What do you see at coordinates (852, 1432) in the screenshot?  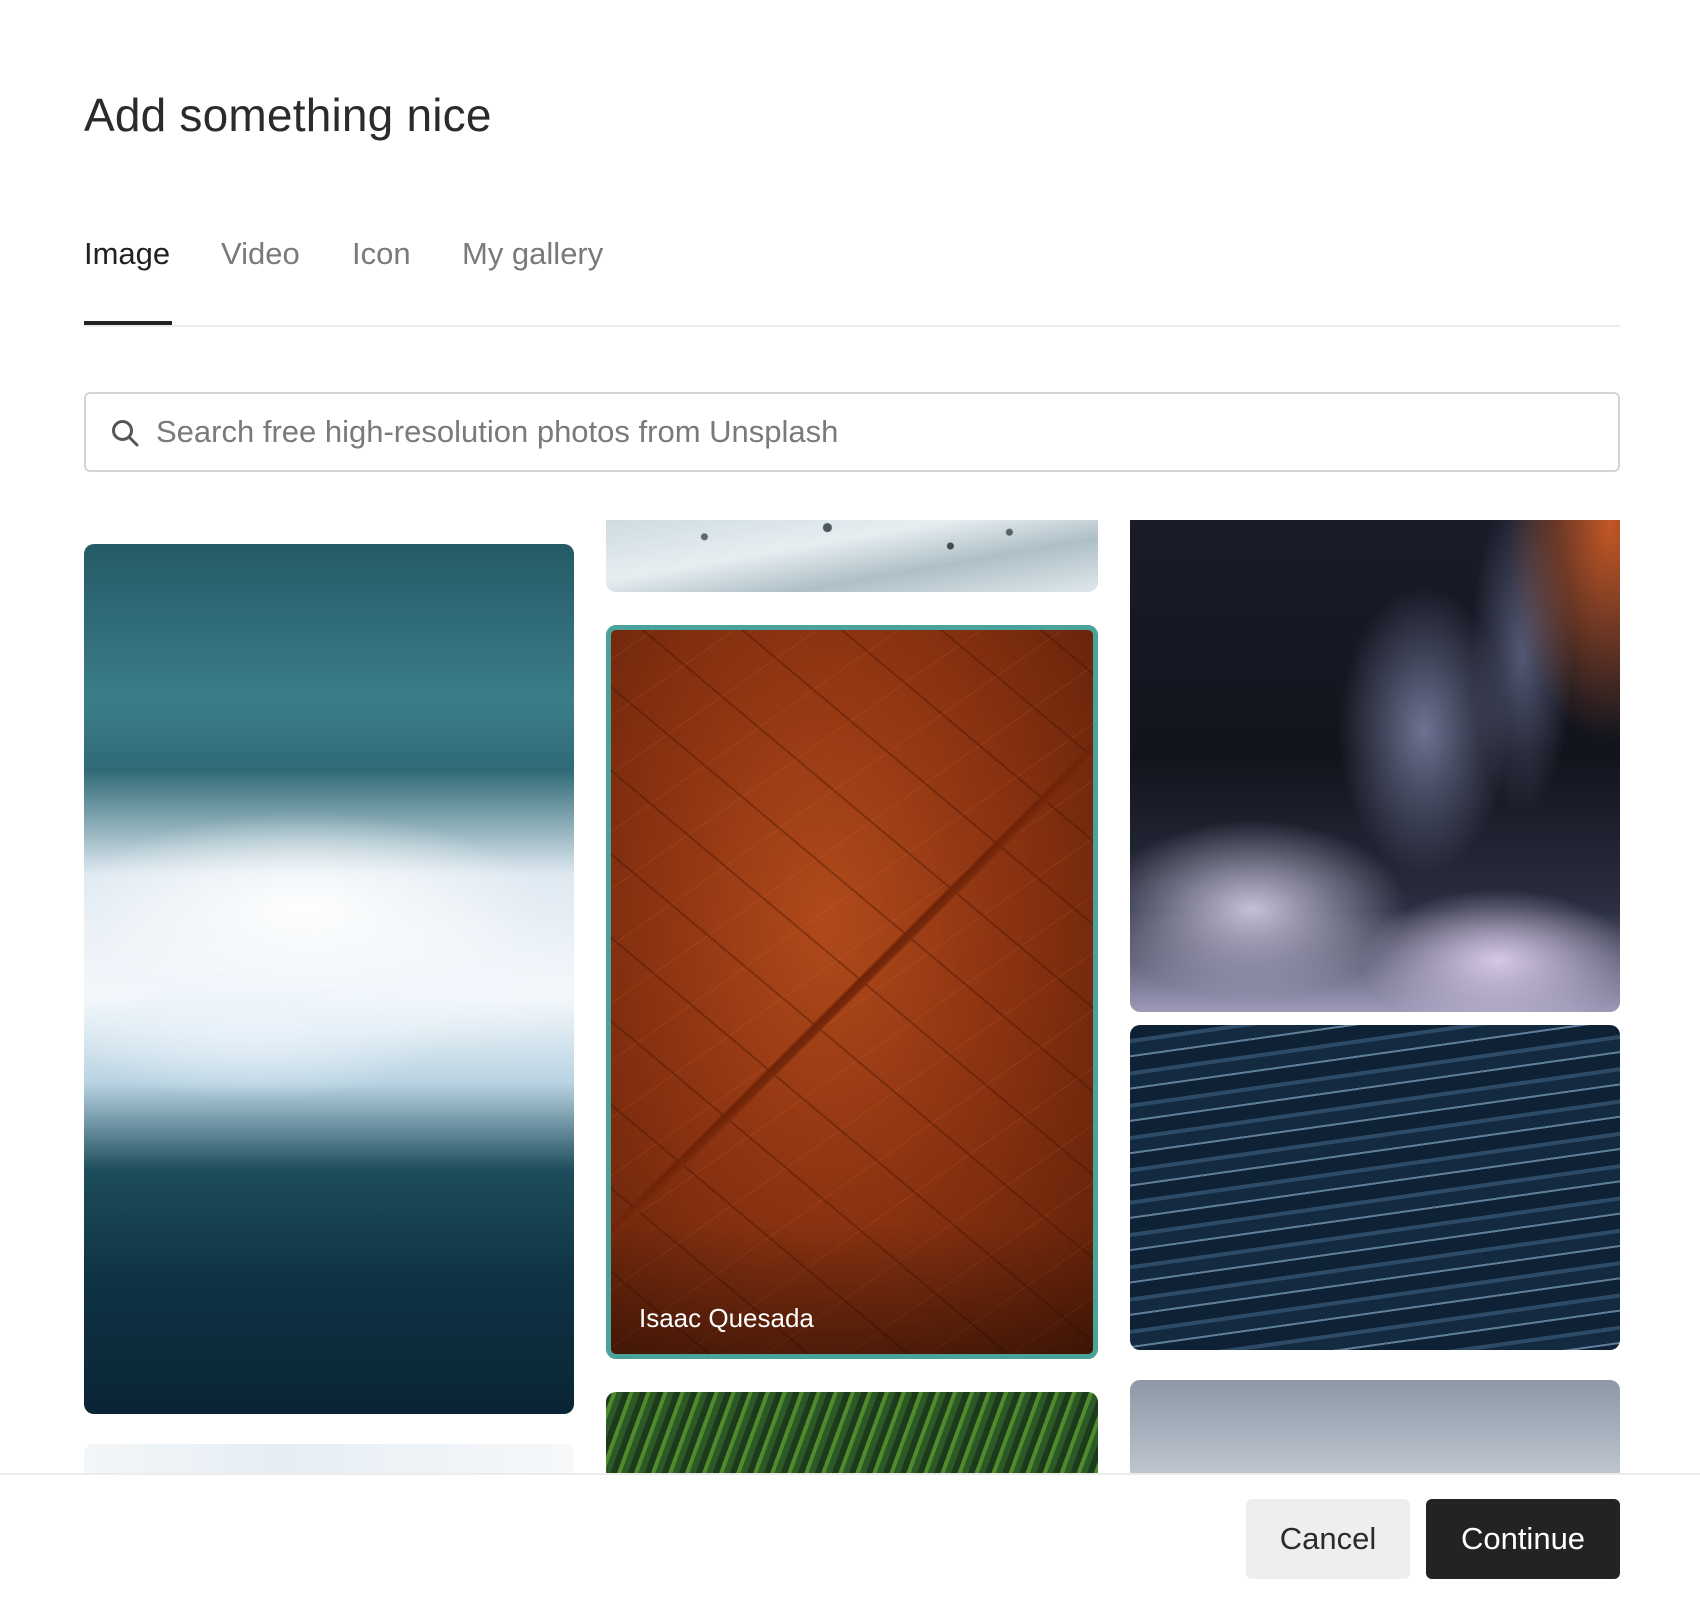 I see `photo-palm-leaves` at bounding box center [852, 1432].